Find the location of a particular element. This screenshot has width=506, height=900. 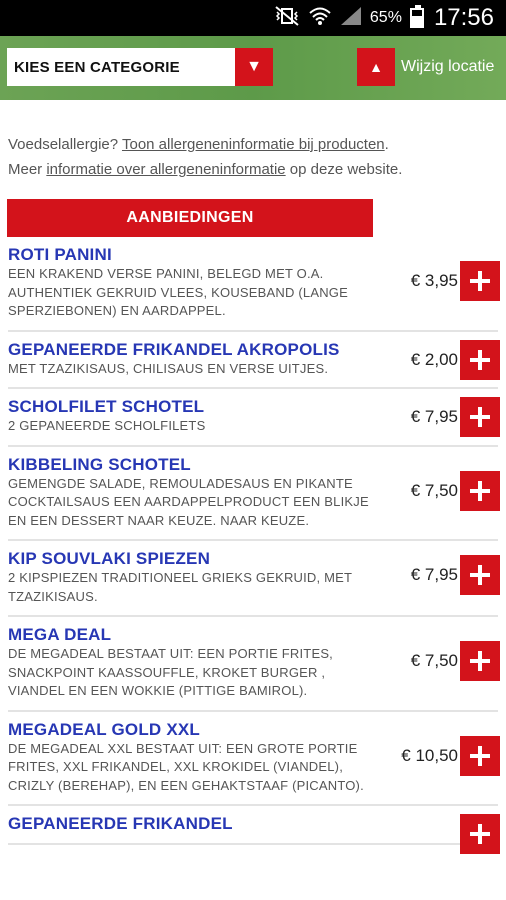

offers-header: AANBIEDINGEN is located at coordinates (190, 218).